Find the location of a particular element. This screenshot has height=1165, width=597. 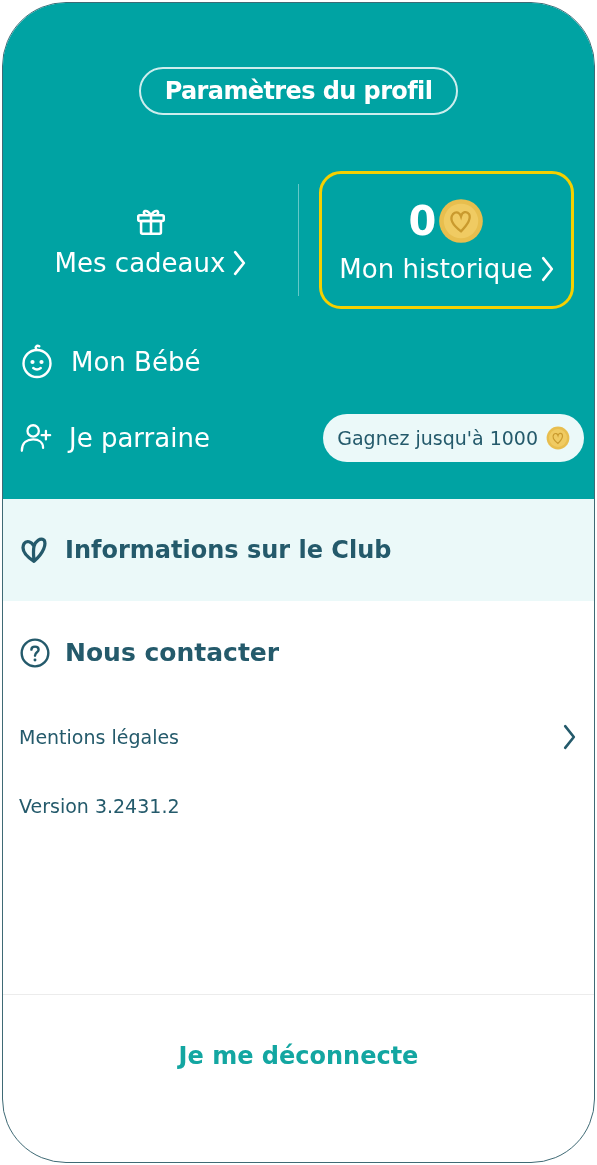

contact-item: Nous contacter is located at coordinates (298, 653).